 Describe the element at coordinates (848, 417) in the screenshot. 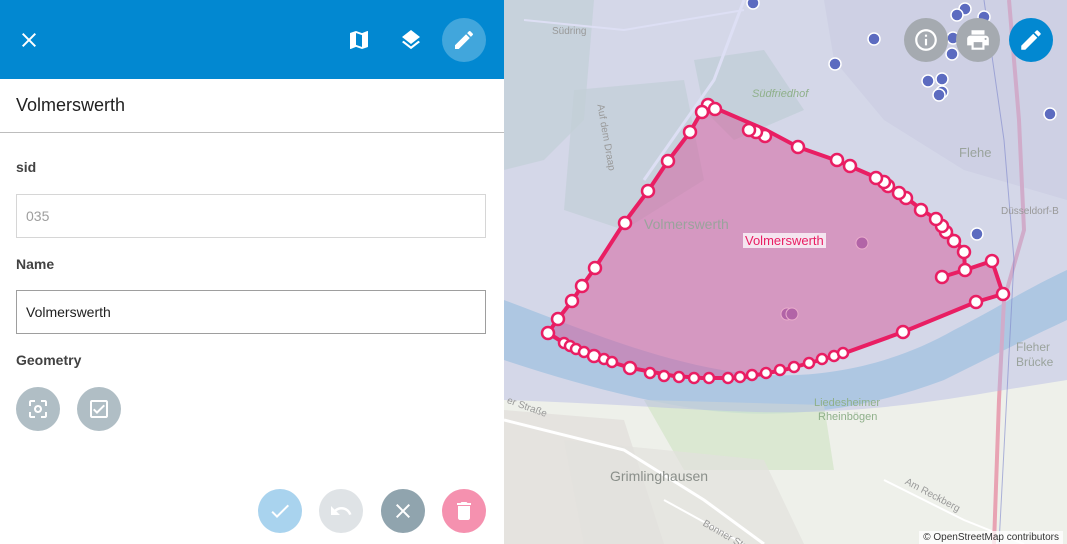

I see `place-label-rheinboegen: Rheinbögen` at that location.